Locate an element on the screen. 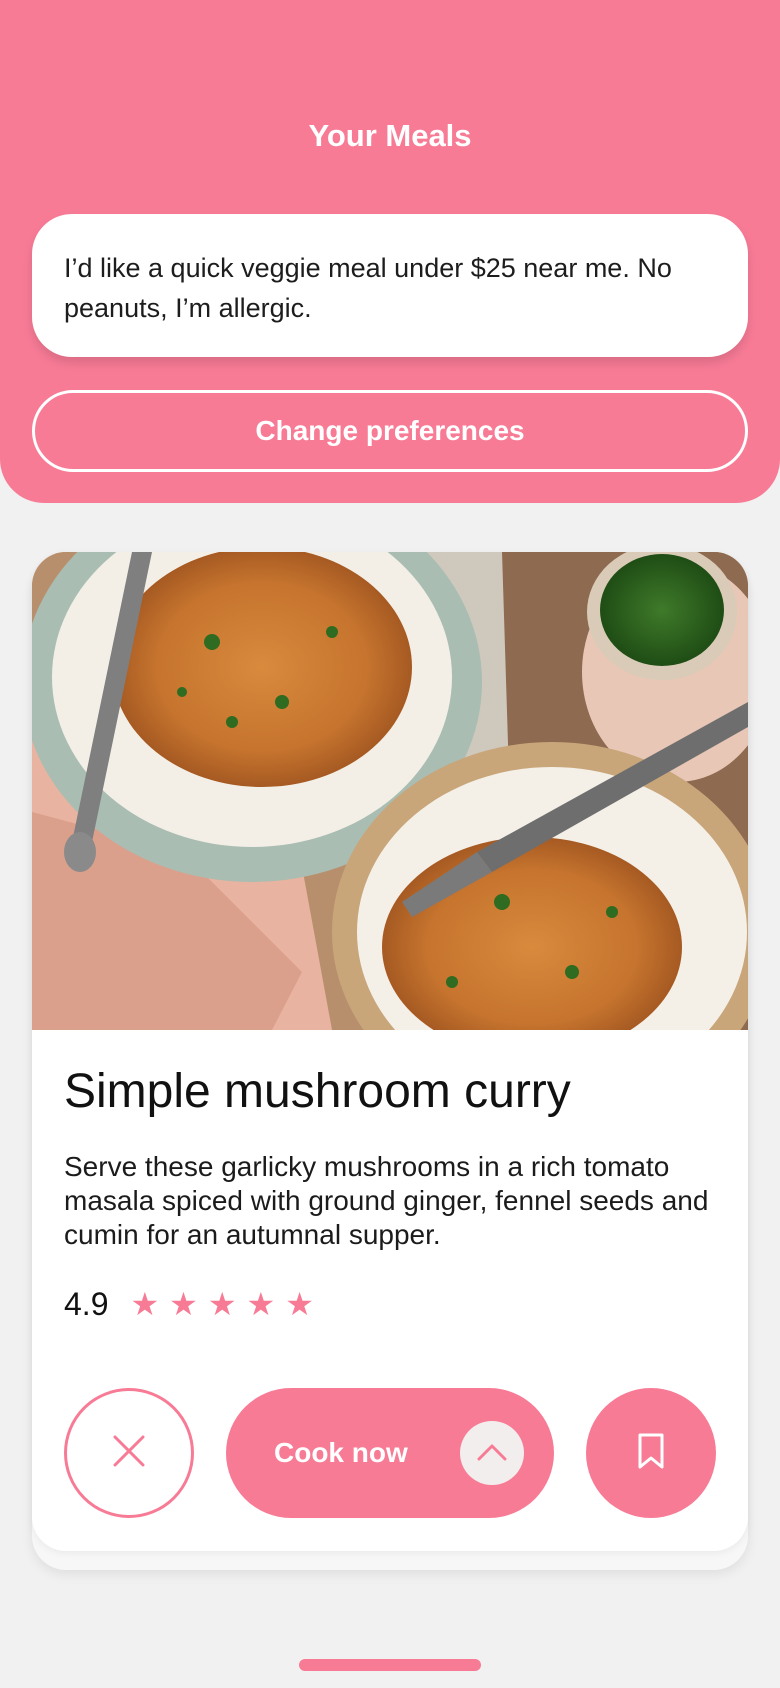  save-button is located at coordinates (651, 1453).